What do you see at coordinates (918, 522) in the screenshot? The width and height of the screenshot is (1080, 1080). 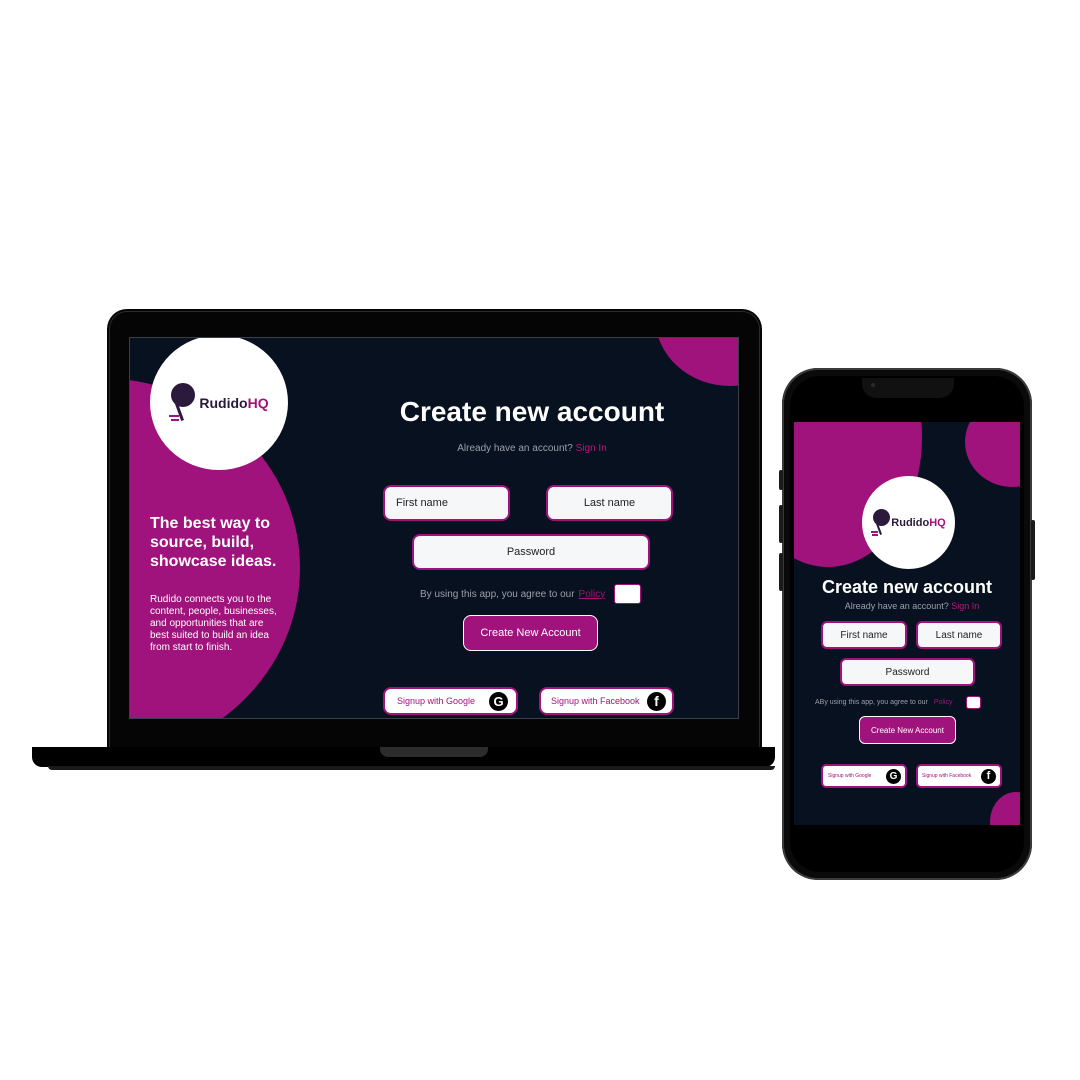 I see `mobile-logo-wordmark: RudidoHQ` at bounding box center [918, 522].